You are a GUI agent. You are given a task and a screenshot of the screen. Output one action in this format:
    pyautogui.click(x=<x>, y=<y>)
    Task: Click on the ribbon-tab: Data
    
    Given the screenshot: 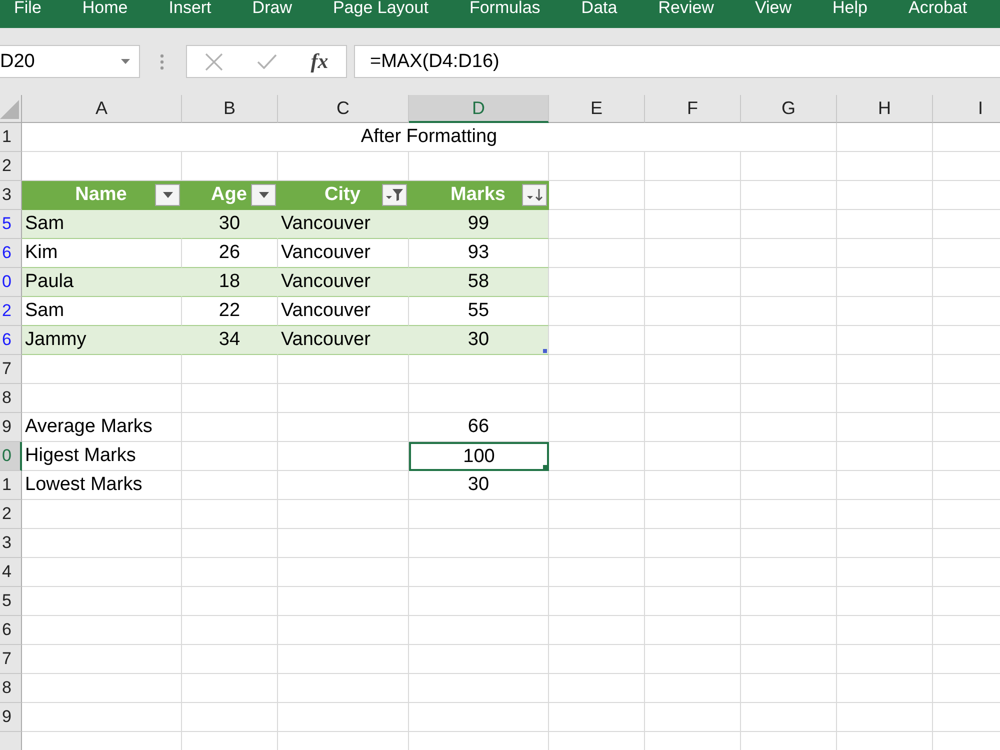 What is the action you would take?
    pyautogui.click(x=599, y=8)
    